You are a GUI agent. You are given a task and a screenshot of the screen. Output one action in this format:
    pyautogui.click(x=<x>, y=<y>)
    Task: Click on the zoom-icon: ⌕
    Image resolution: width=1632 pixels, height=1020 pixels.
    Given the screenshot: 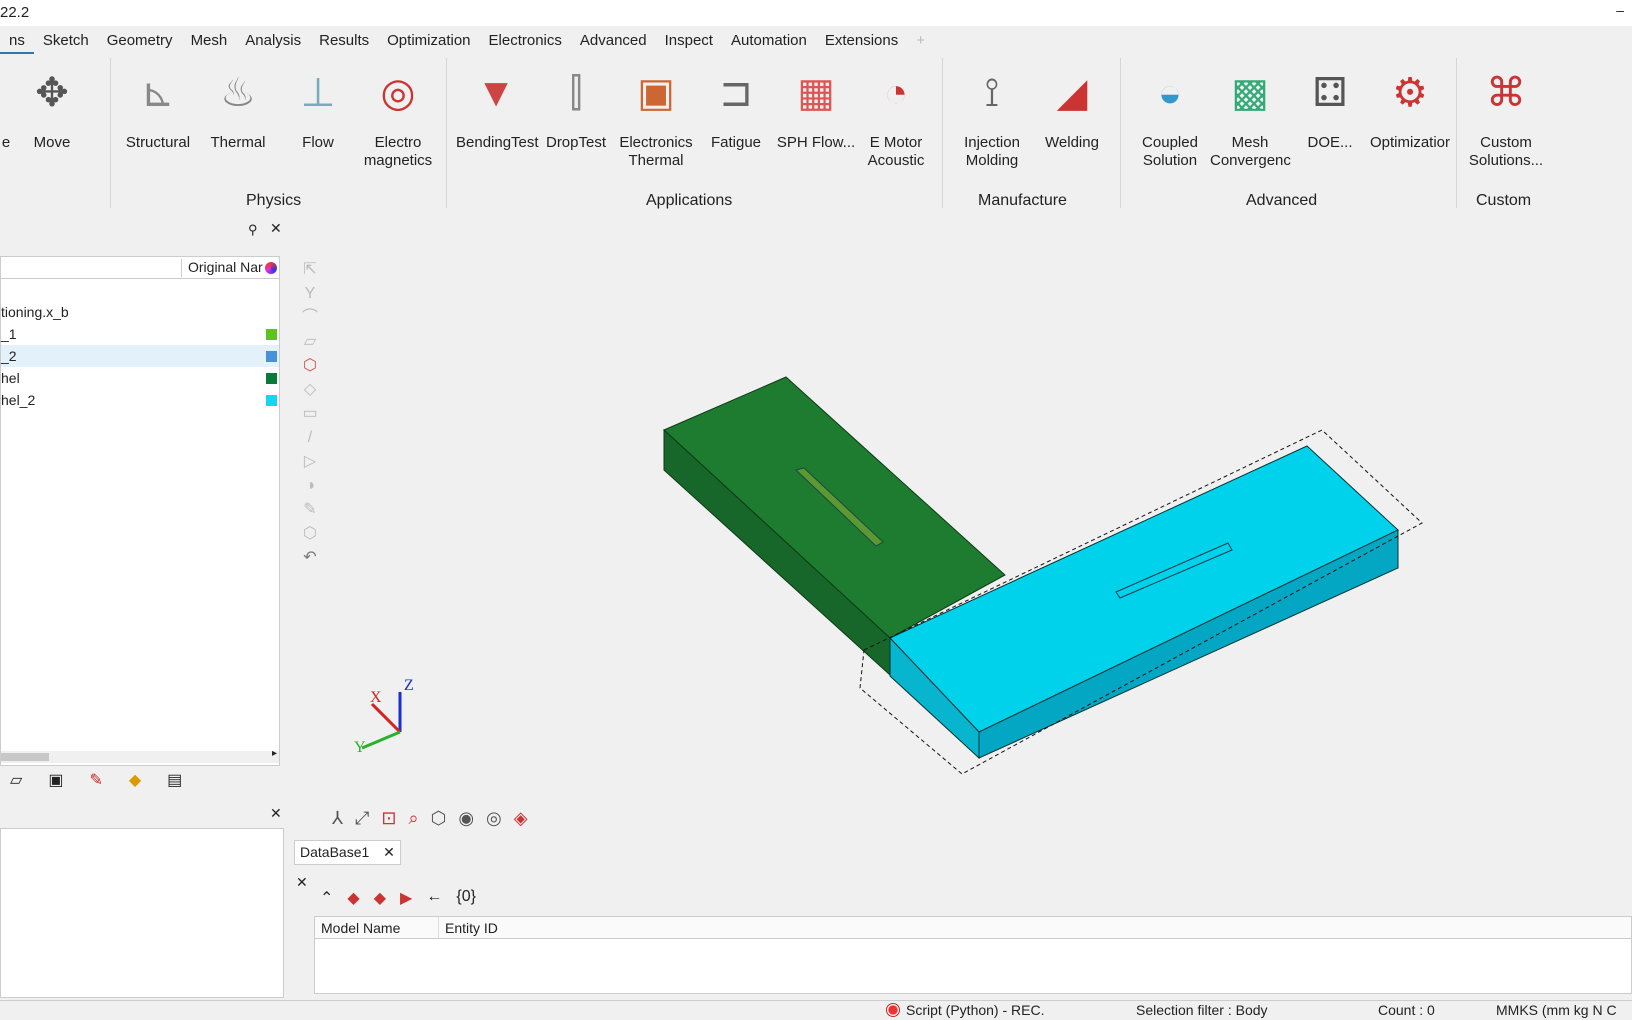 What is the action you would take?
    pyautogui.click(x=414, y=818)
    